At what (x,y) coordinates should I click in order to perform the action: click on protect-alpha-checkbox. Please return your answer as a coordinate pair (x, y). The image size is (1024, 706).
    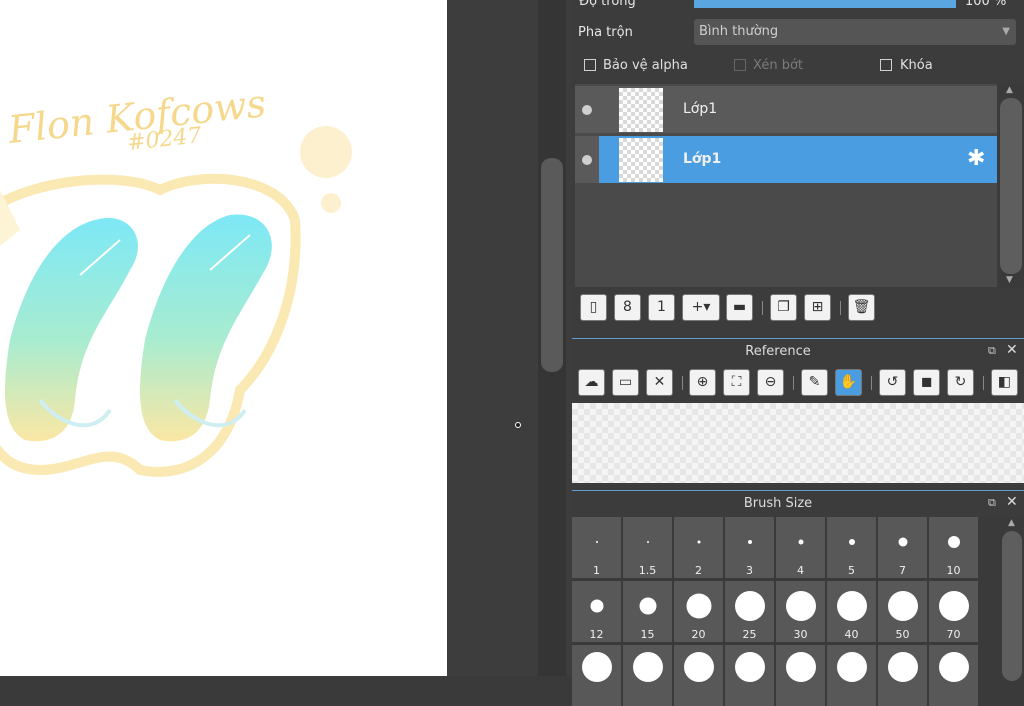
    Looking at the image, I should click on (590, 65).